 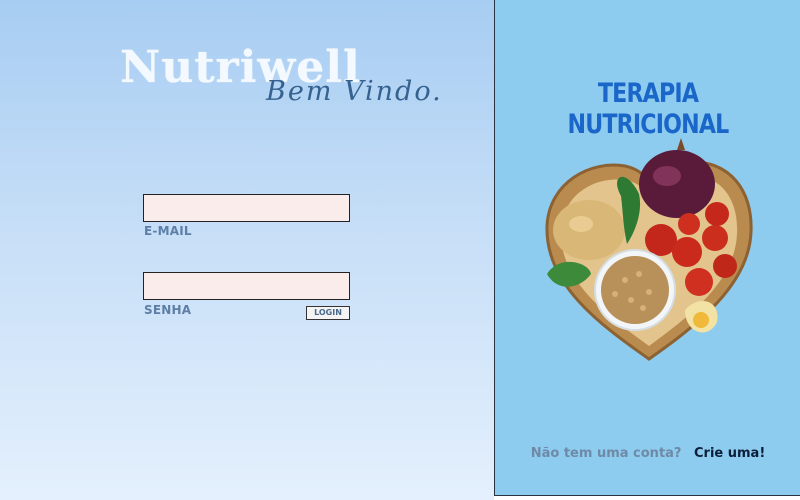 What do you see at coordinates (648, 109) in the screenshot?
I see `promo-title: TERAPIA NUTRICIONAL` at bounding box center [648, 109].